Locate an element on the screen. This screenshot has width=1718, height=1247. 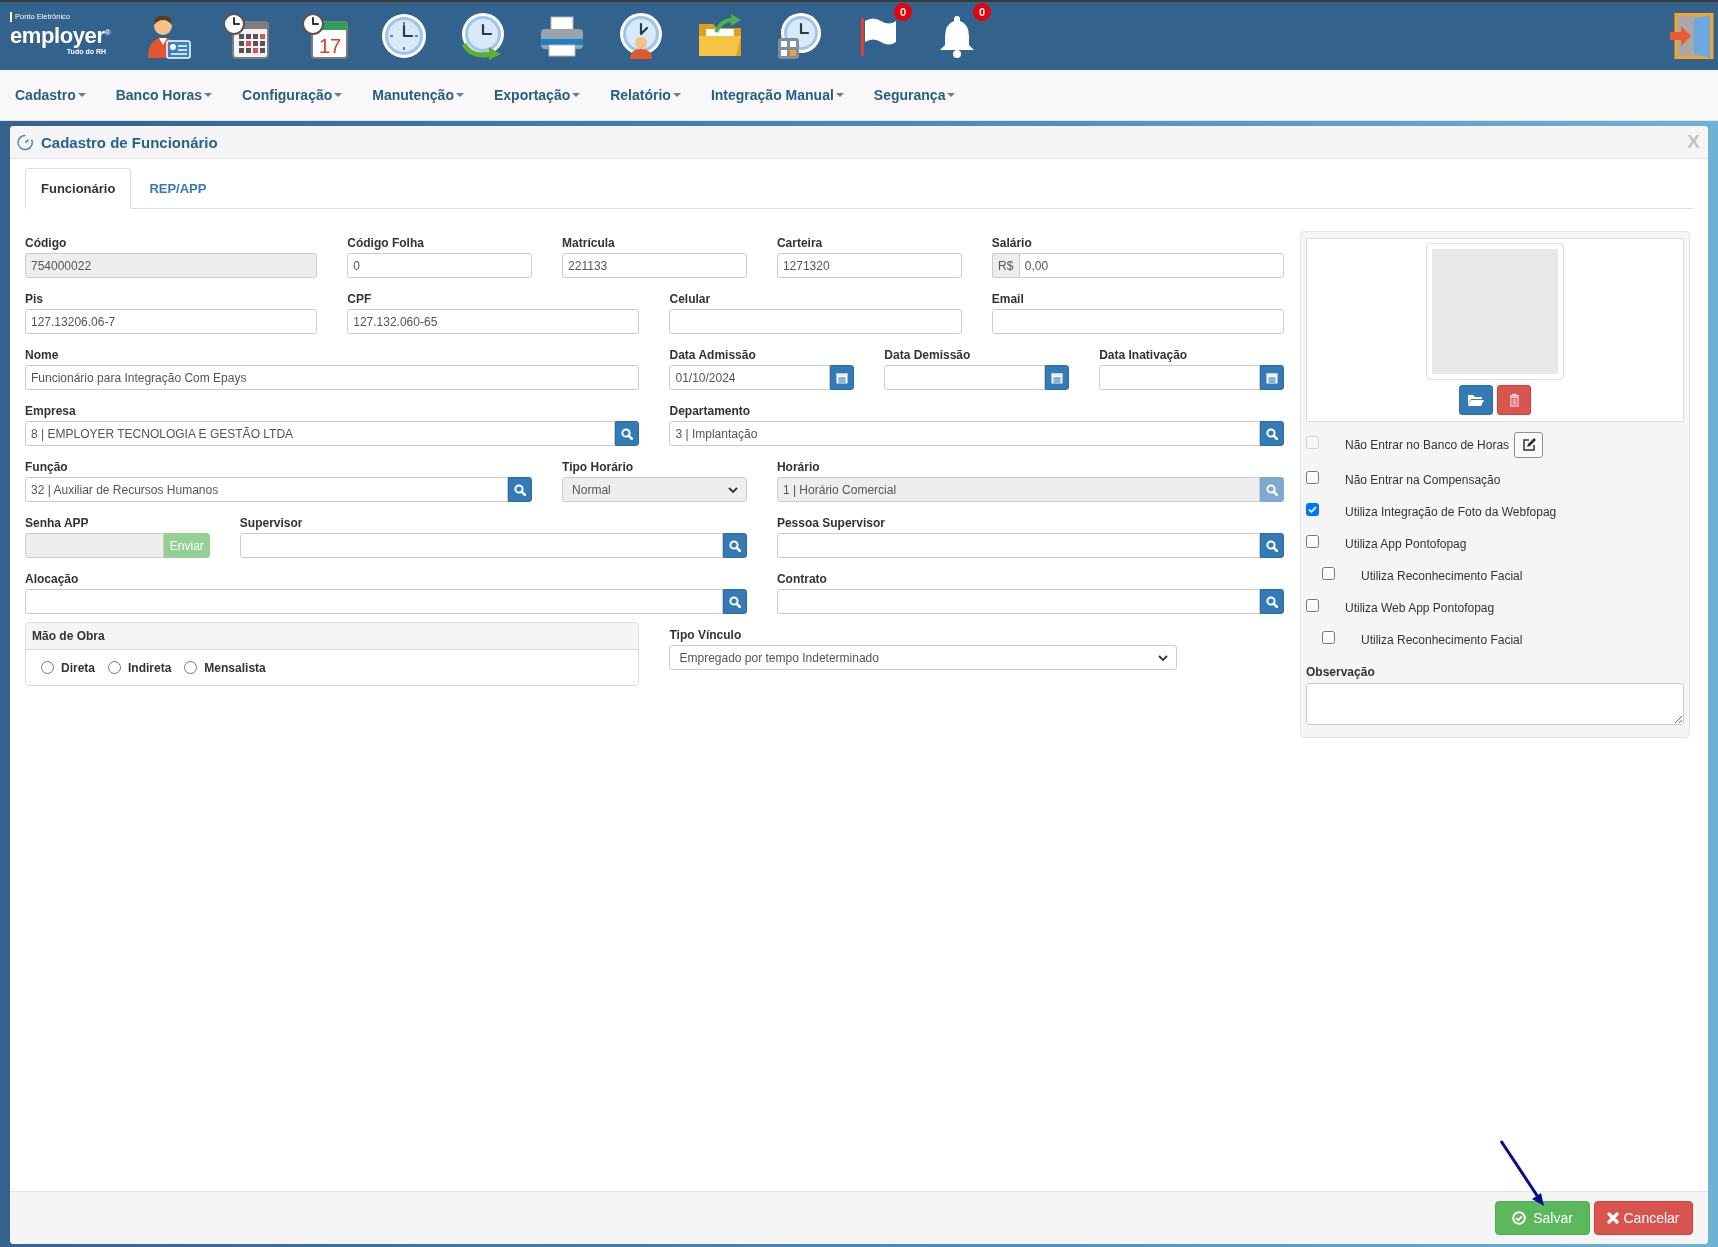
checkbox-label: Não Entrar no Banco de Horas is located at coordinates (1427, 445).